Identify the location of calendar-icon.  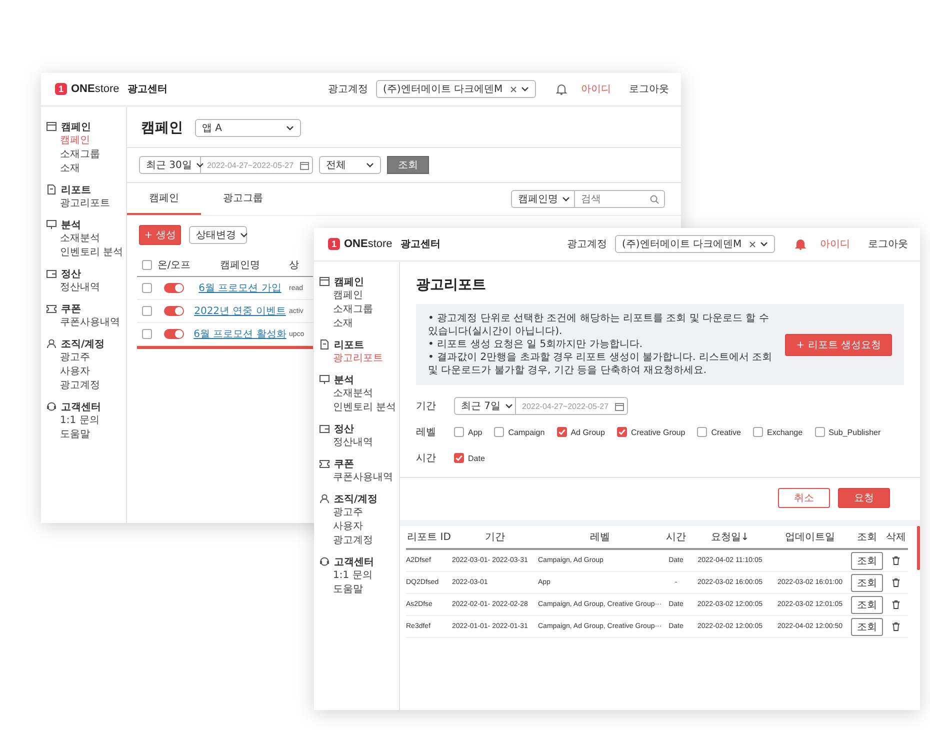
(619, 406).